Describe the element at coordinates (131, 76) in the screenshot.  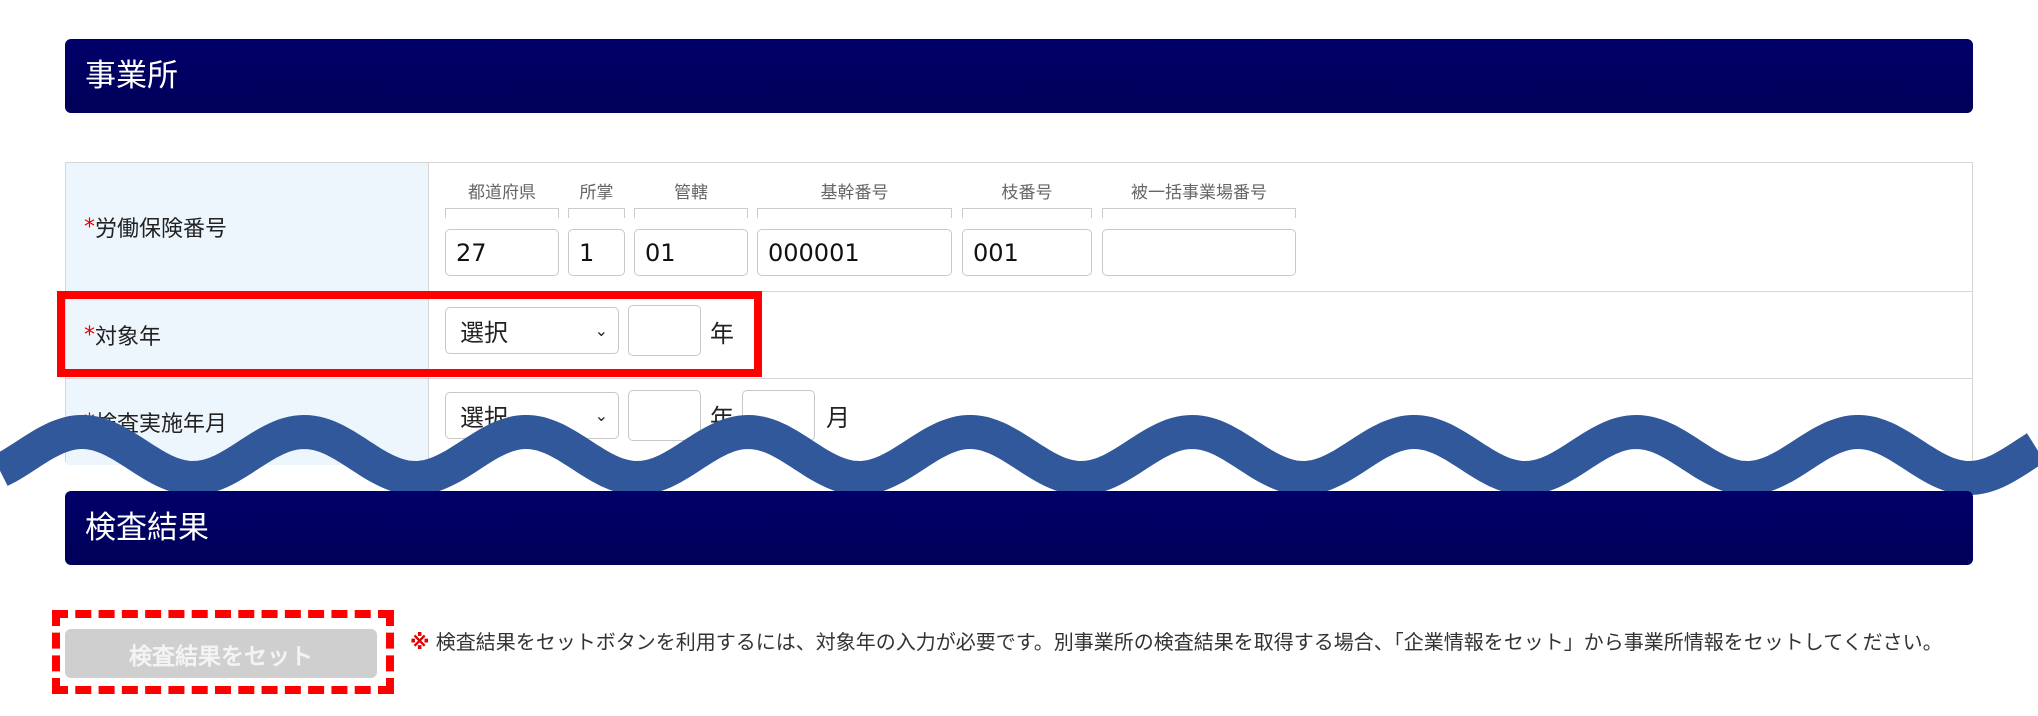
I see `section-title: 事業所` at that location.